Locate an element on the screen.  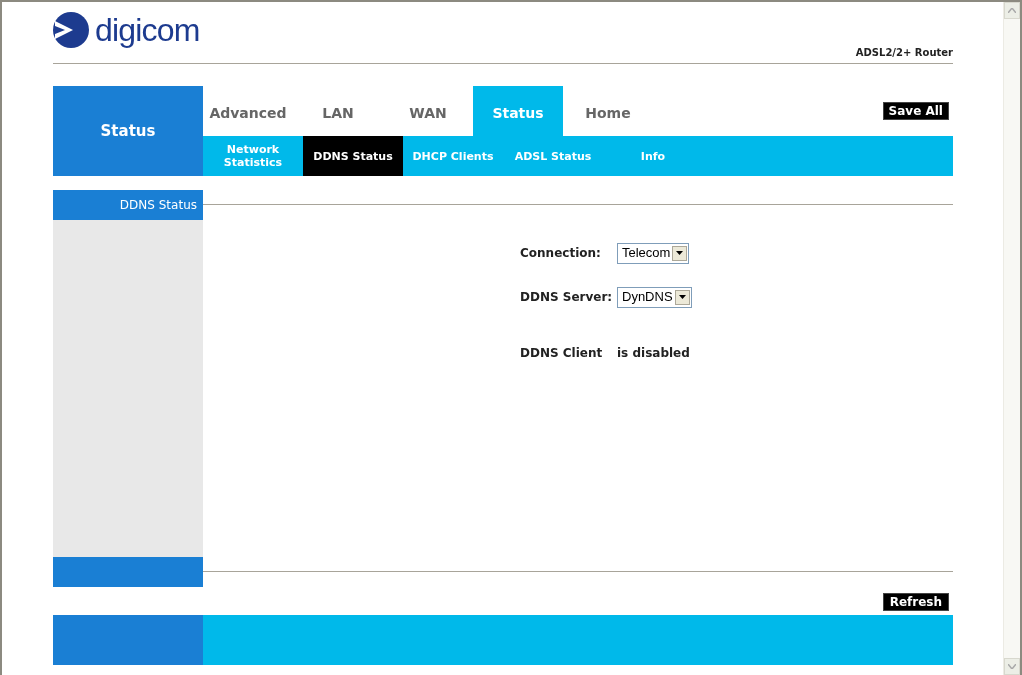
status-value: is disabled is located at coordinates (653, 353).